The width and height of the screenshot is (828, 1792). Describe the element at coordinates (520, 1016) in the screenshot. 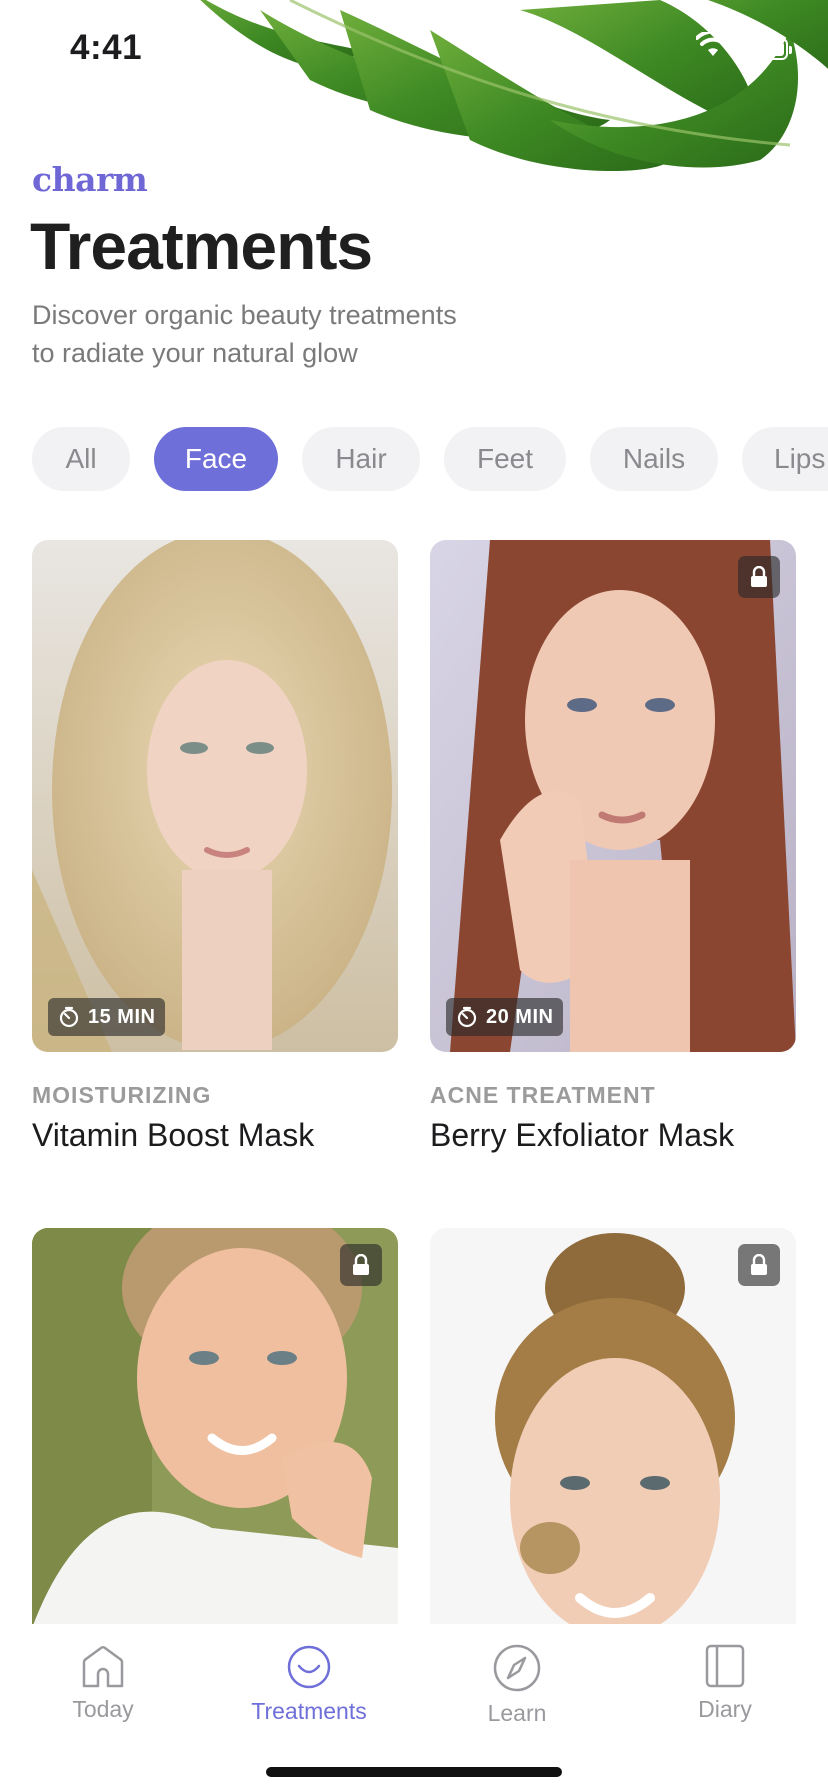

I see `duration-text: 20 MIN` at that location.